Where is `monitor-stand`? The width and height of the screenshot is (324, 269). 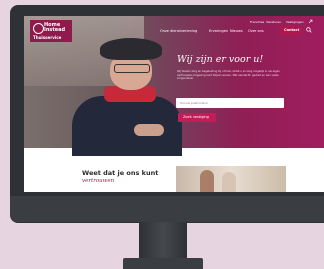
monitor-stand is located at coordinates (163, 241).